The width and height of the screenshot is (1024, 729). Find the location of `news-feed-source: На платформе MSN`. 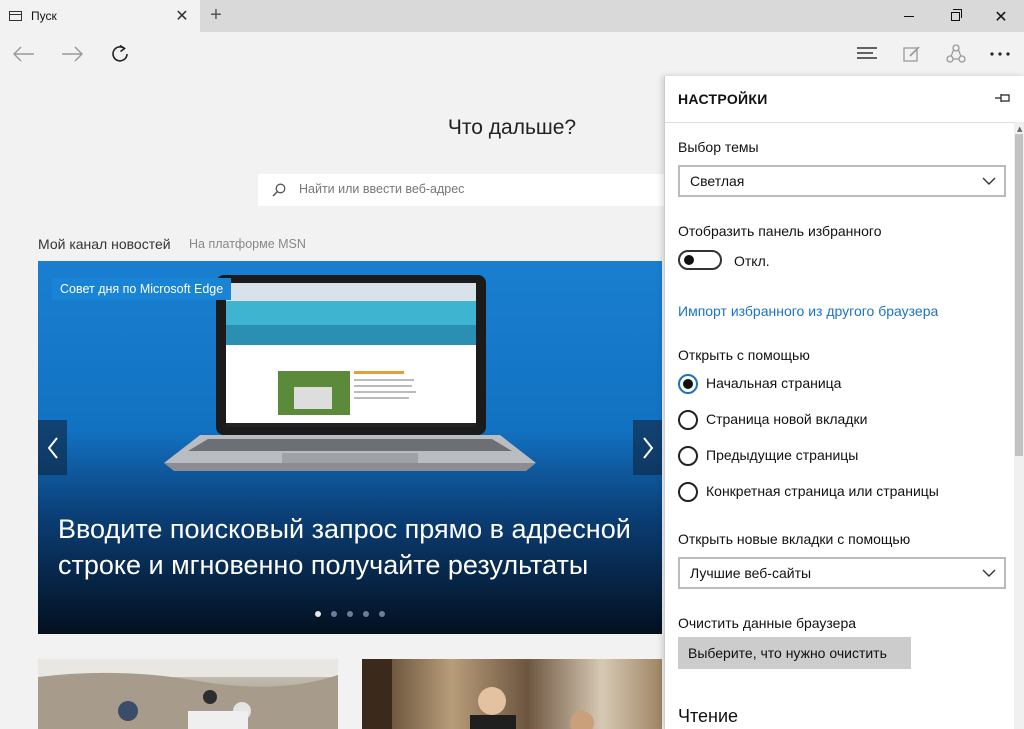

news-feed-source: На платформе MSN is located at coordinates (247, 244).